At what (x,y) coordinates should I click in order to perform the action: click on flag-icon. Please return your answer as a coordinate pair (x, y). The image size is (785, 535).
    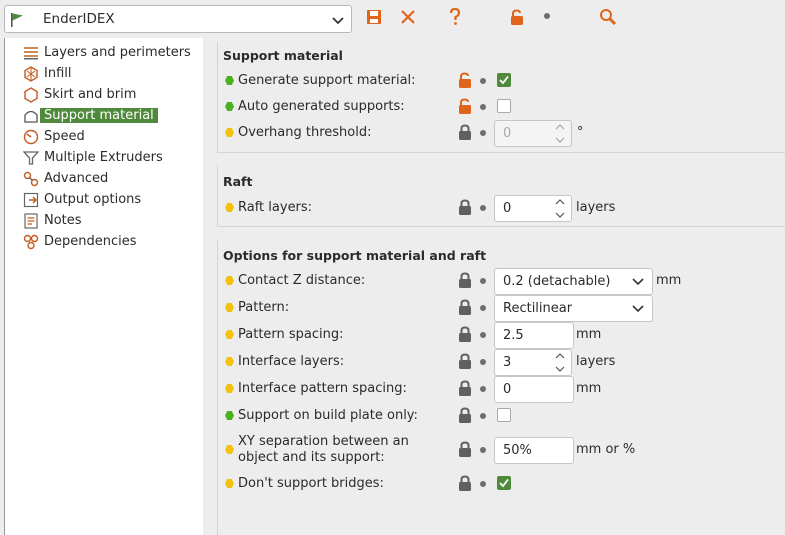
    Looking at the image, I should click on (17, 20).